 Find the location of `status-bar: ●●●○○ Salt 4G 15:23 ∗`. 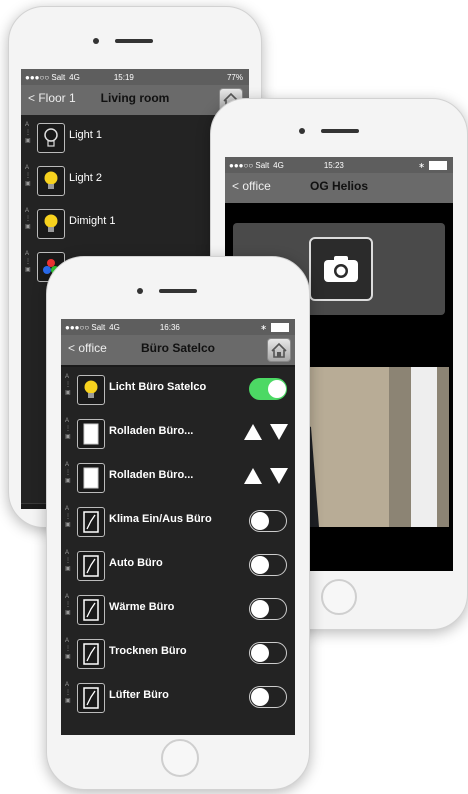

status-bar: ●●●○○ Salt 4G 15:23 ∗ is located at coordinates (339, 165).